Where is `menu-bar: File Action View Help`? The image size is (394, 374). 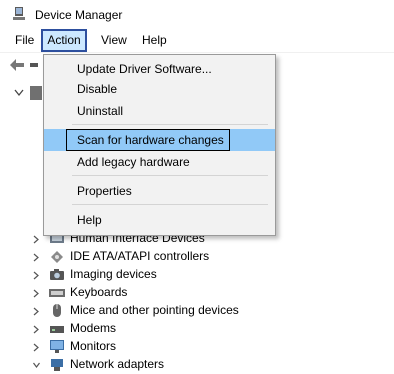
menu-bar: File Action View Help is located at coordinates (197, 40).